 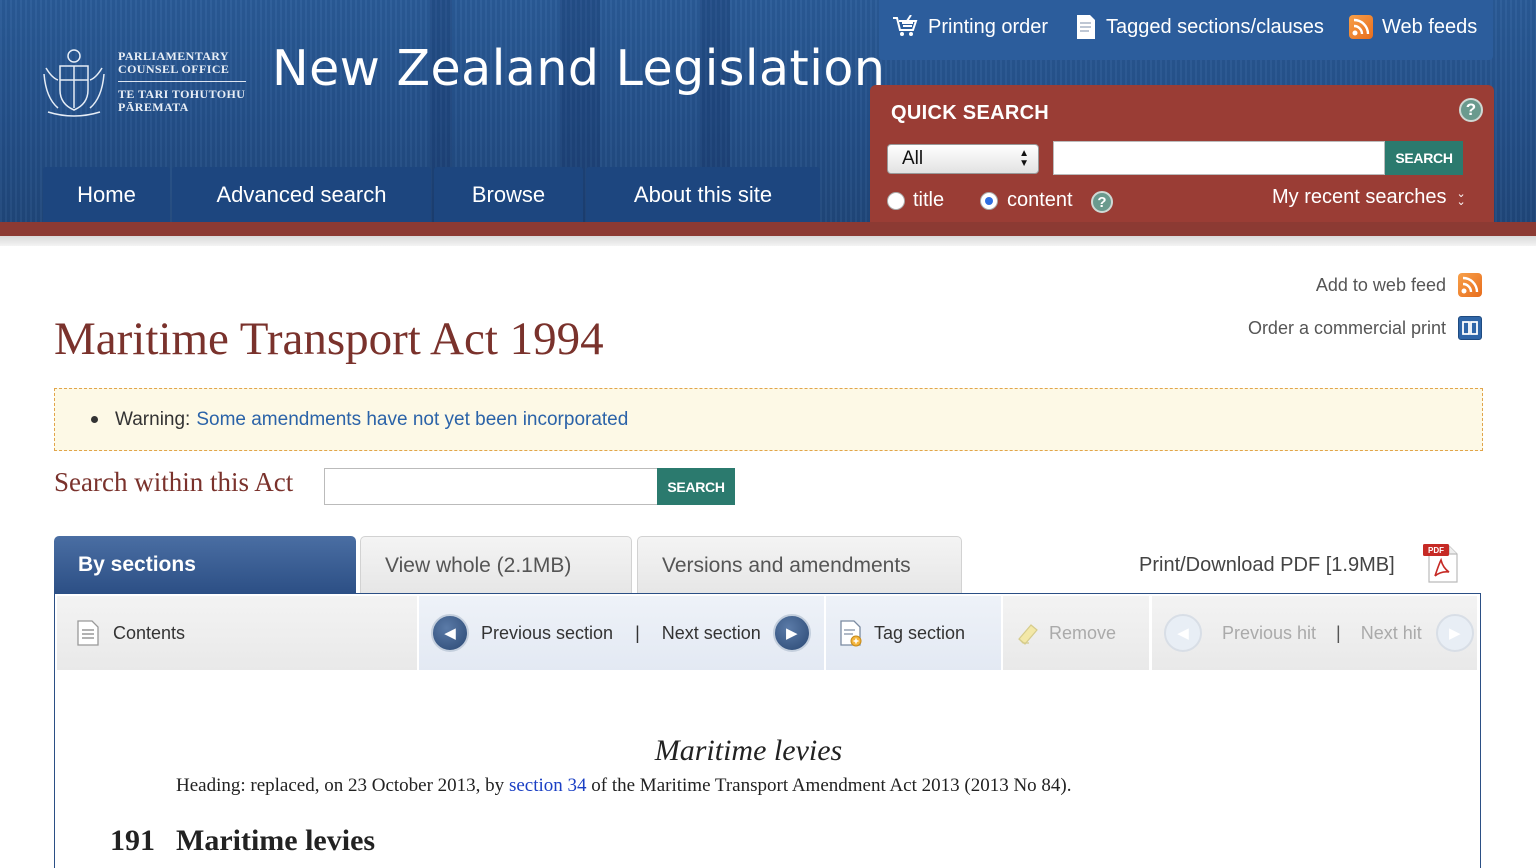 What do you see at coordinates (508, 195) in the screenshot?
I see `nav-browse: Browse` at bounding box center [508, 195].